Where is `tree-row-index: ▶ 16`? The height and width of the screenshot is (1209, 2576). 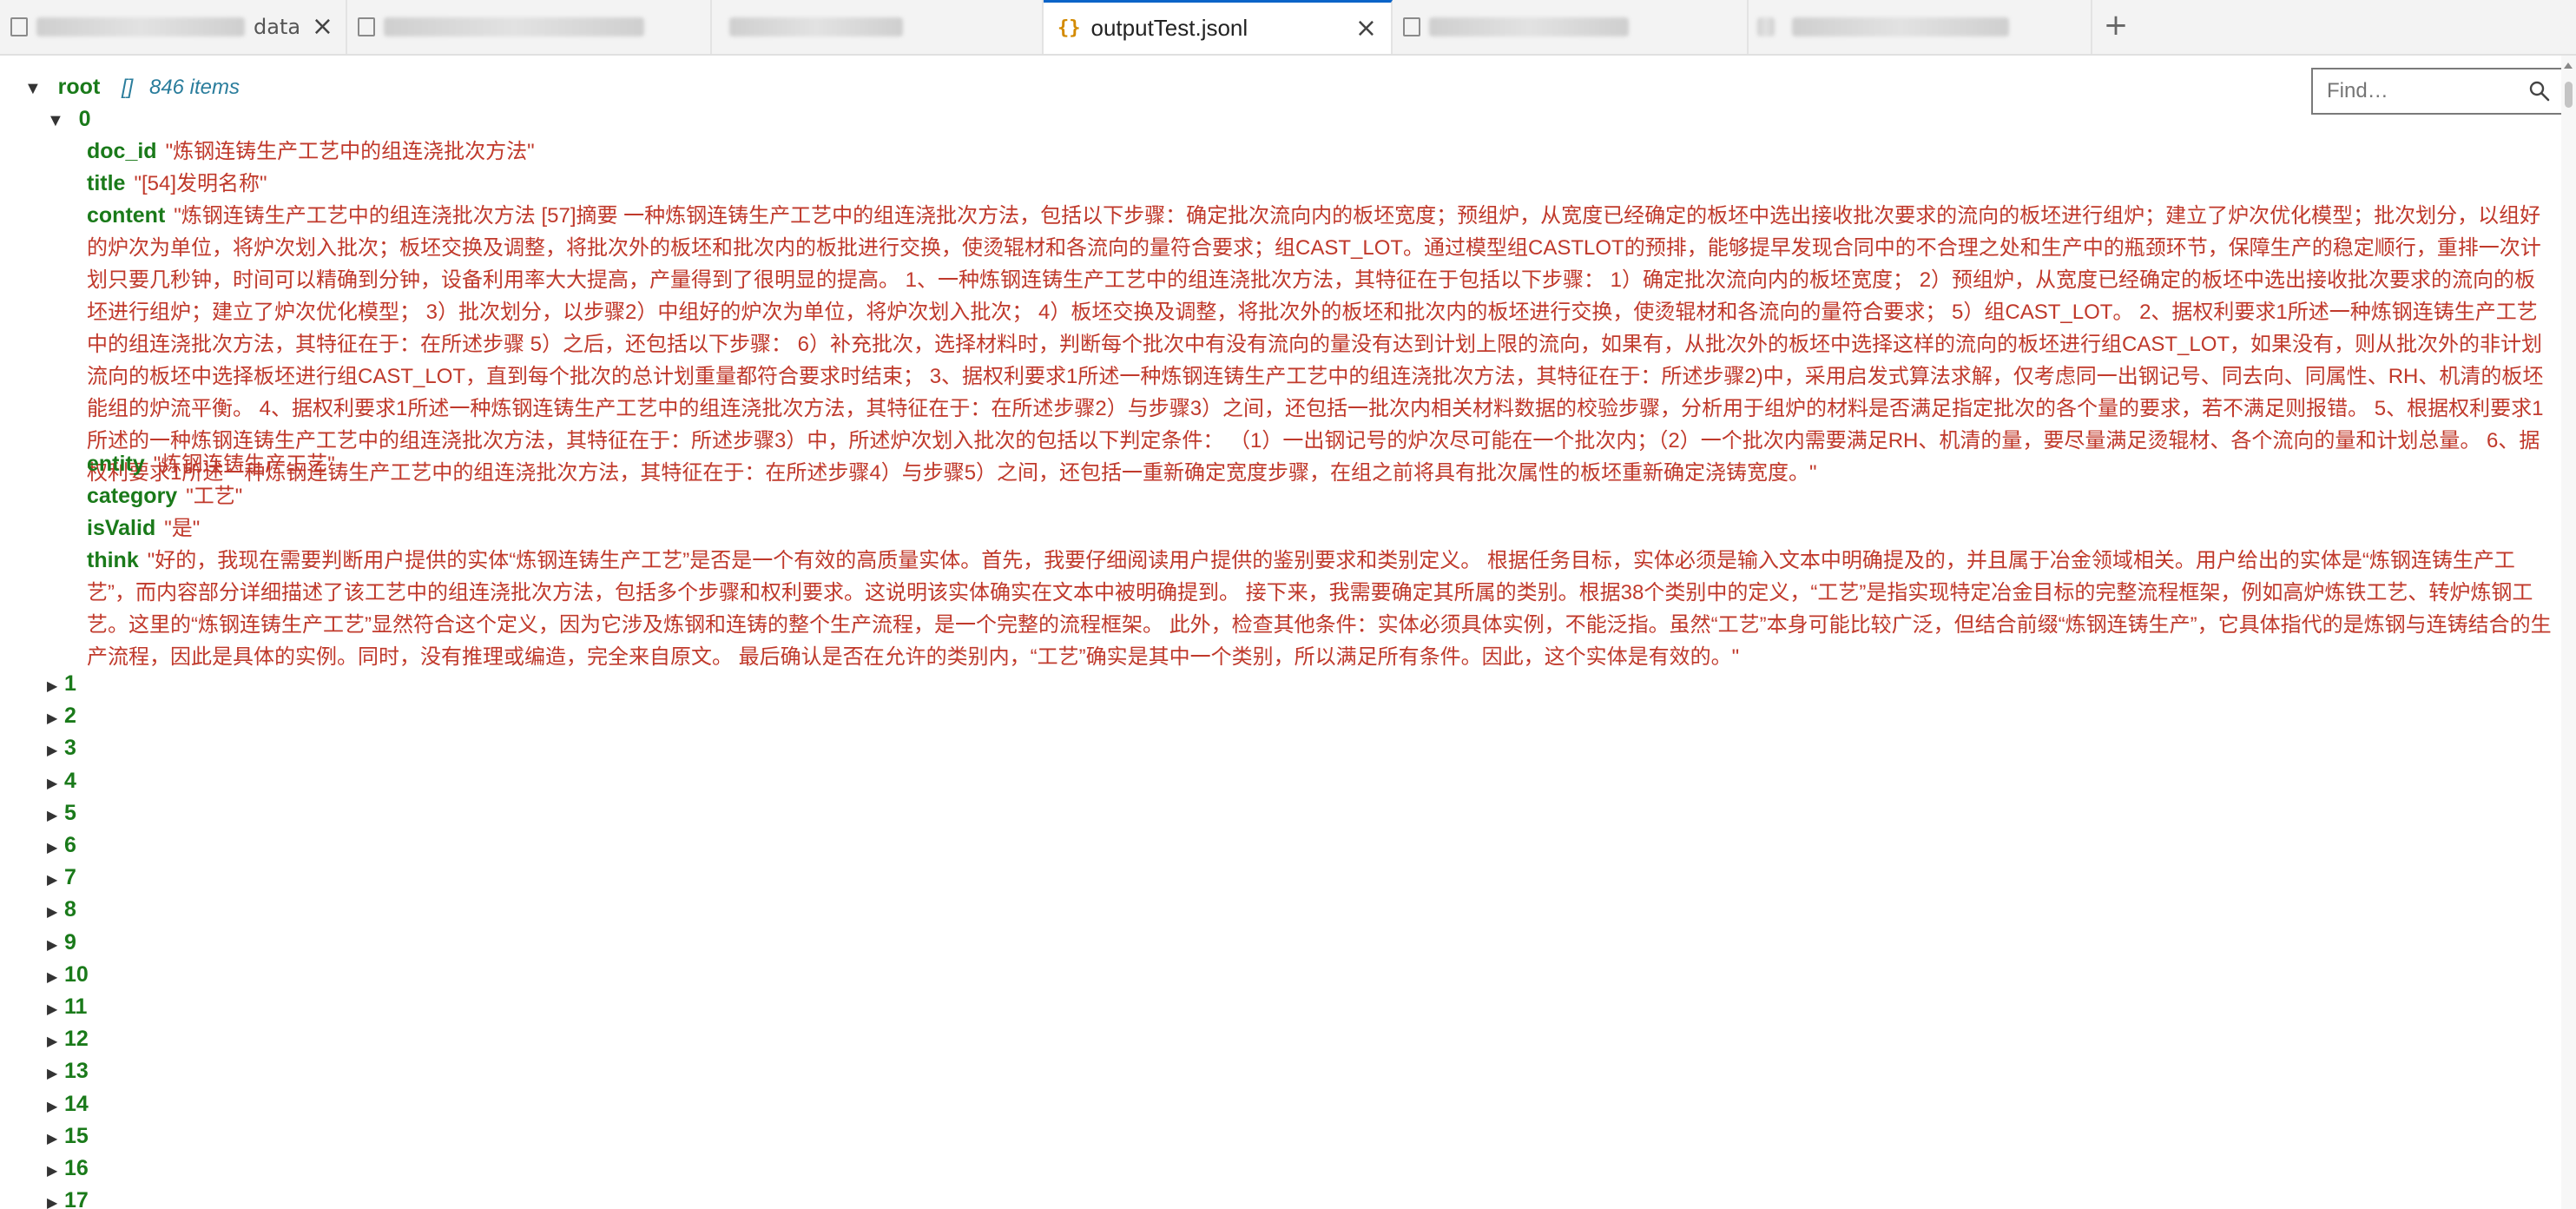 tree-row-index: ▶ 16 is located at coordinates (68, 1169).